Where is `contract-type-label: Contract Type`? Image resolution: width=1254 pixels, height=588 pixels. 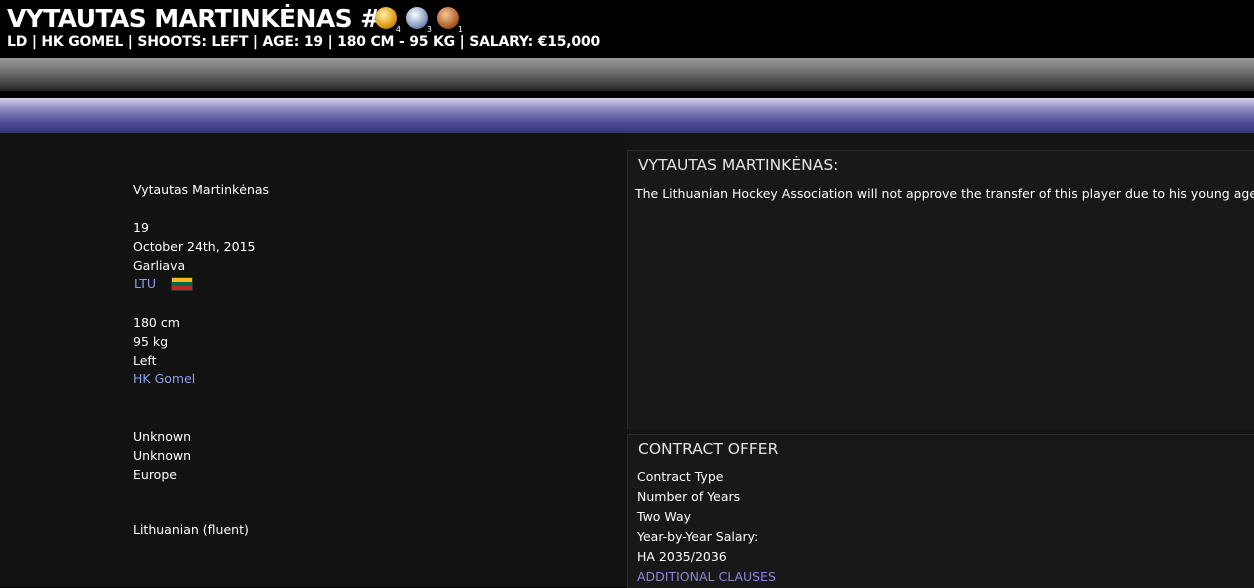
contract-type-label: Contract Type is located at coordinates (680, 476).